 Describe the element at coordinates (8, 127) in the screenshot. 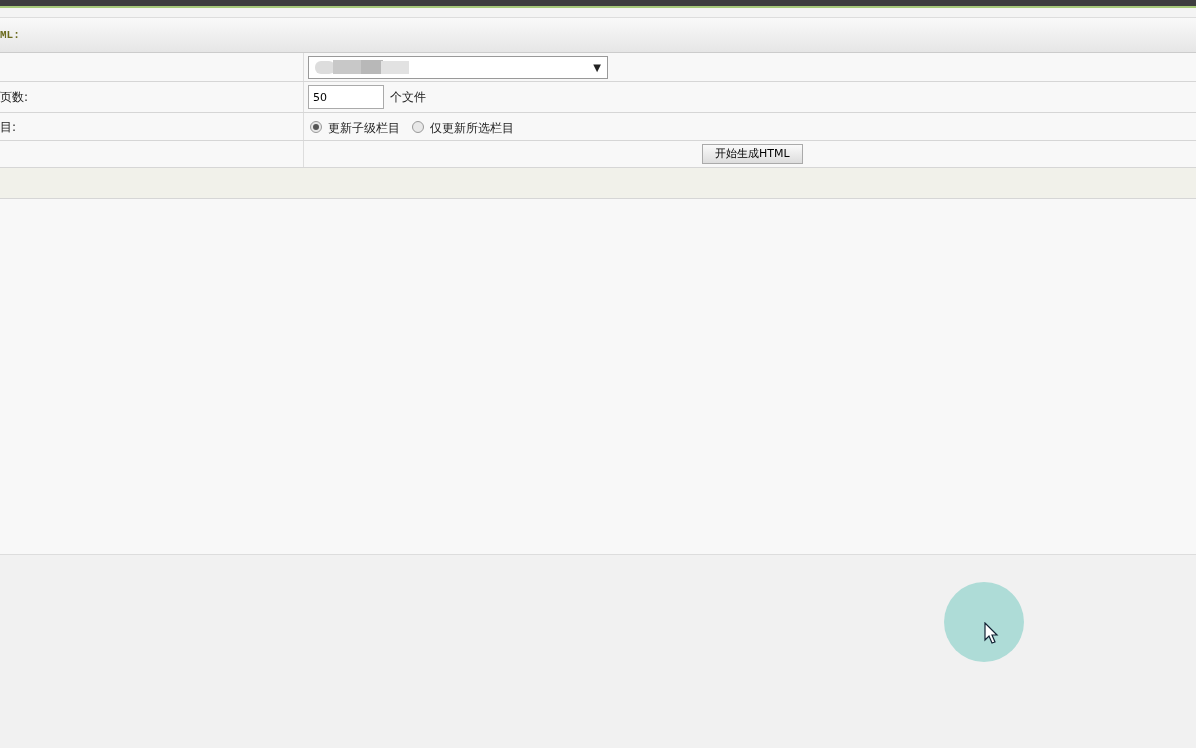

I see `field-label: 目:` at that location.